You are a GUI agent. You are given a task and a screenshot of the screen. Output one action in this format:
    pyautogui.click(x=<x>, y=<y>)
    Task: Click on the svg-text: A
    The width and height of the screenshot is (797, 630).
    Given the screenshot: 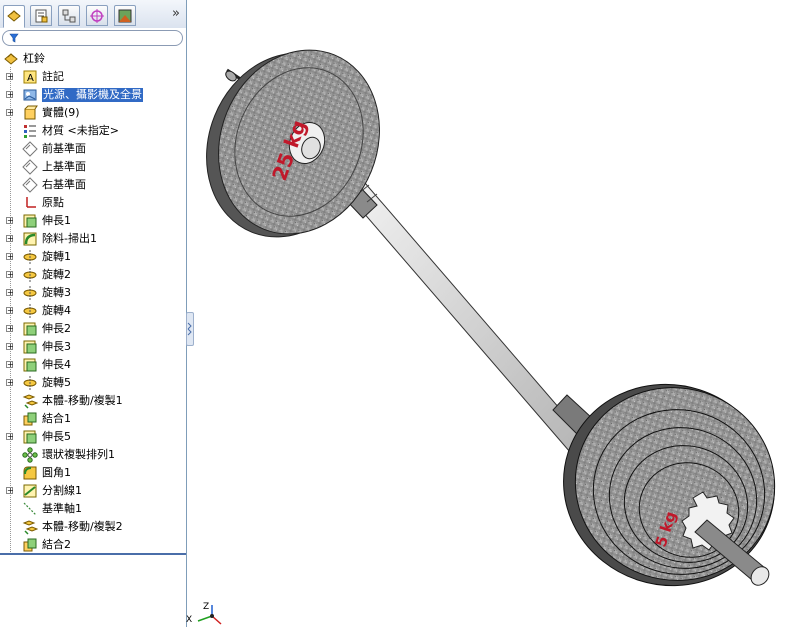 What is the action you would take?
    pyautogui.click(x=30, y=78)
    